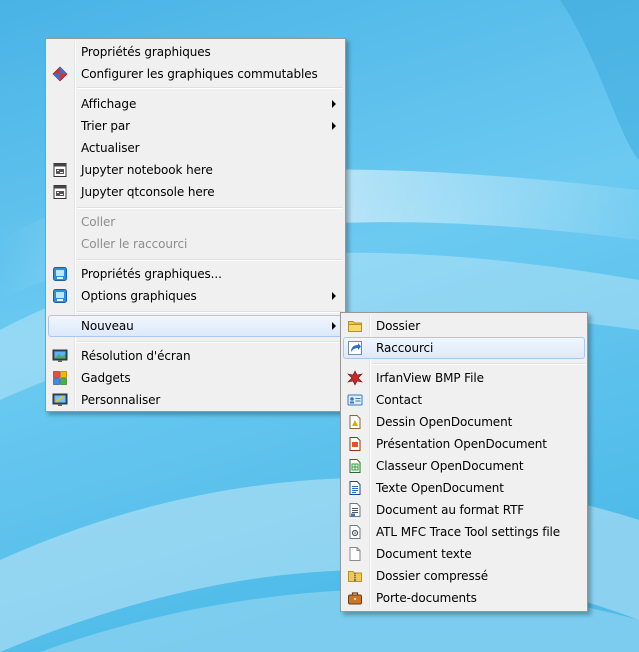 This screenshot has height=652, width=639. What do you see at coordinates (199, 74) in the screenshot?
I see `menu-item-label: Configurer les graphiques commutables` at bounding box center [199, 74].